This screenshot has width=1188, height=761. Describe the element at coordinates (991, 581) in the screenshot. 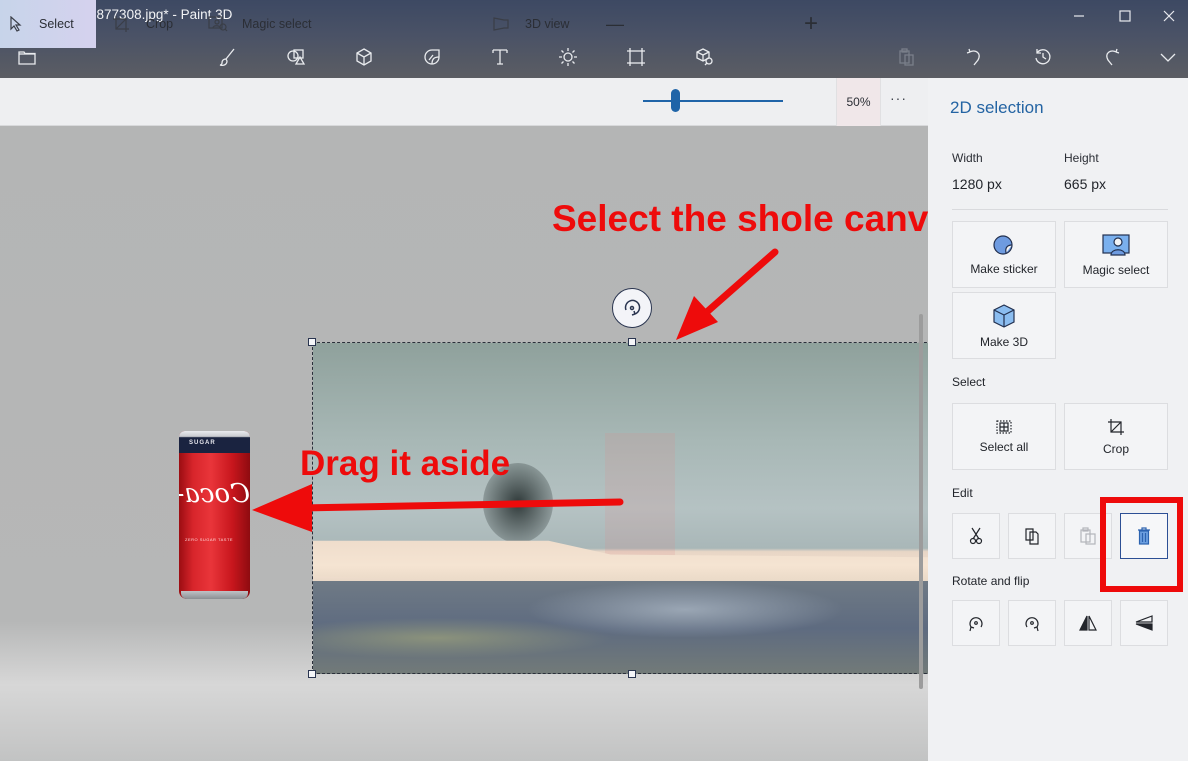

I see `rotate-flip-section-label: Rotate and flip` at that location.